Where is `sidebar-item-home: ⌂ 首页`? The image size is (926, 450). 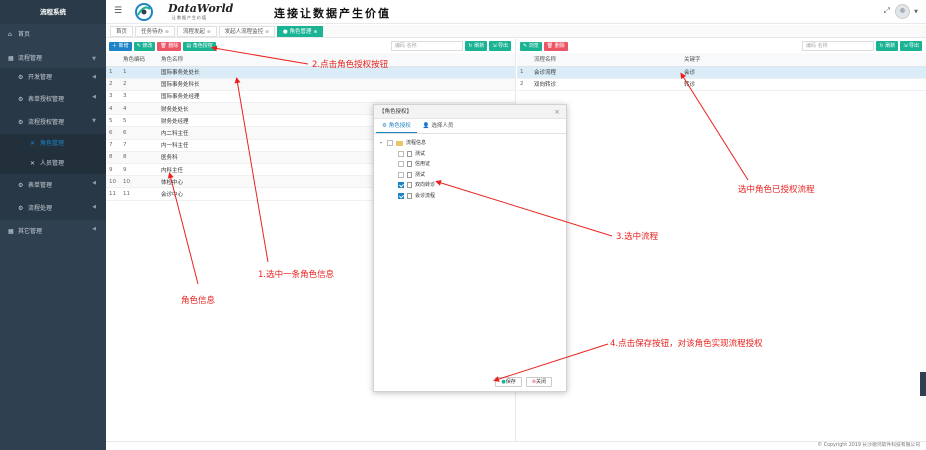
sidebar-item-home: ⌂ 首页 is located at coordinates (53, 35).